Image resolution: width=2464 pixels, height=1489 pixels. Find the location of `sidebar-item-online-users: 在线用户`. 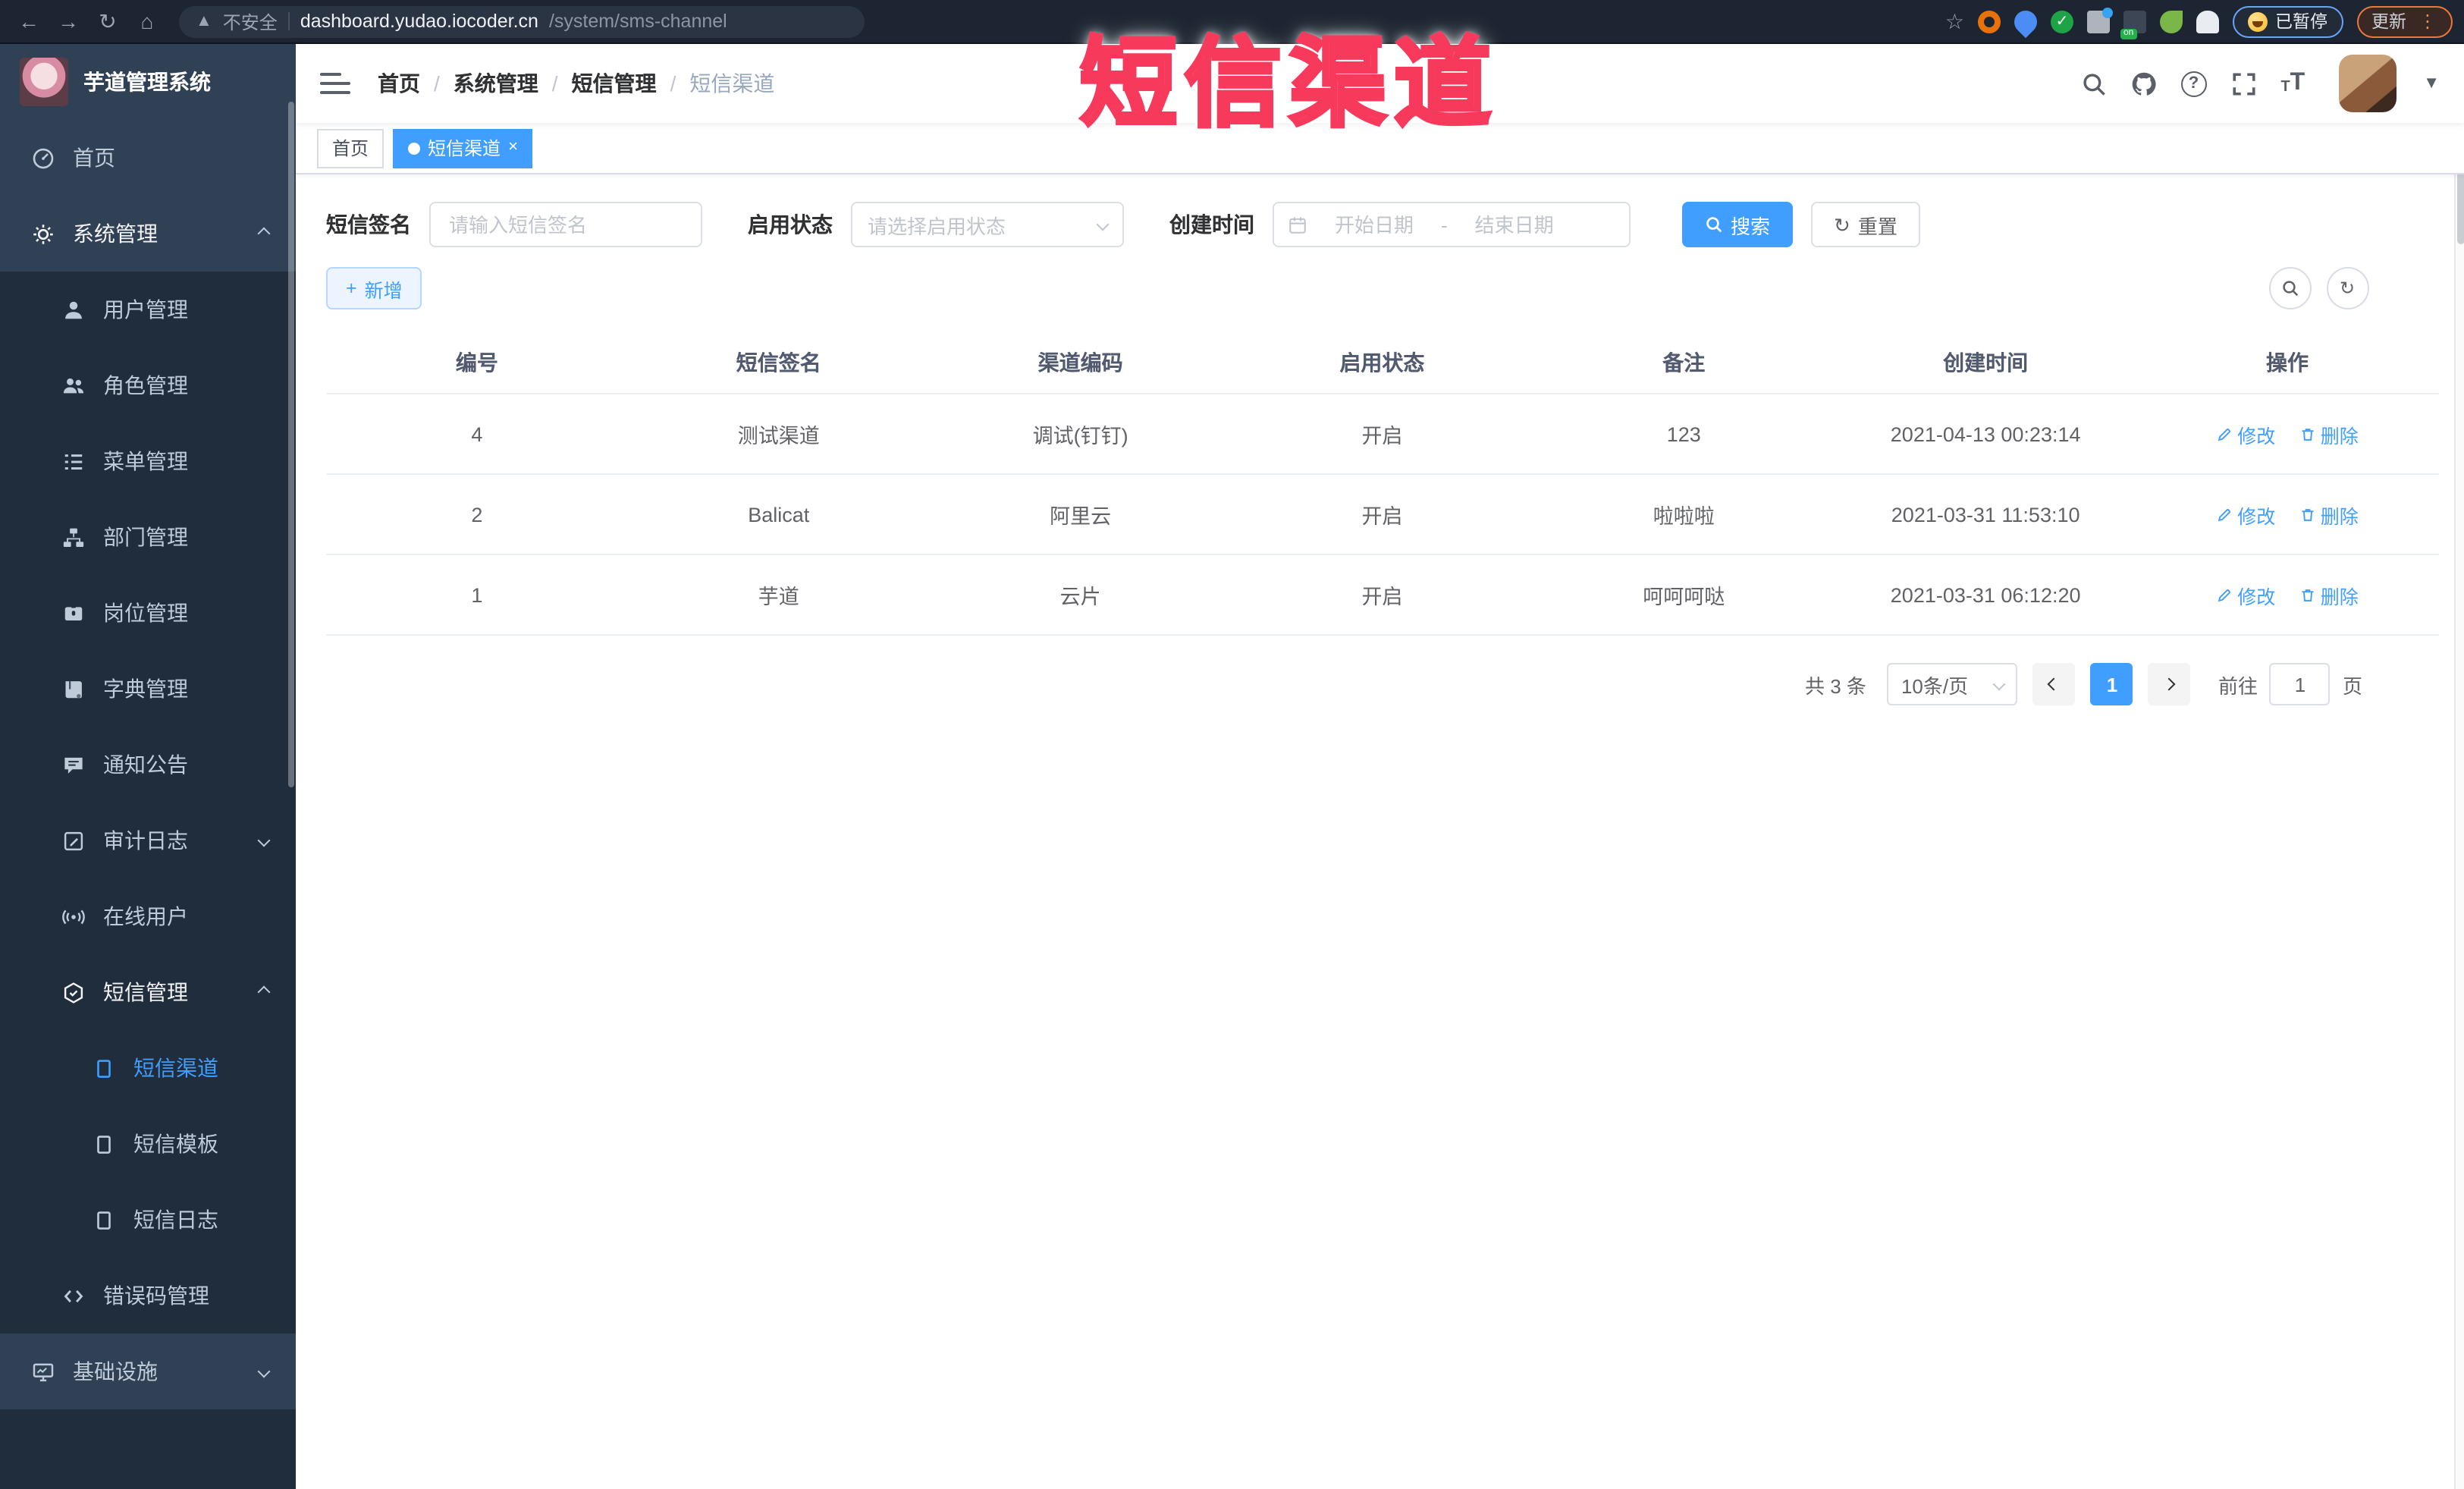

sidebar-item-online-users: 在线用户 is located at coordinates (148, 916).